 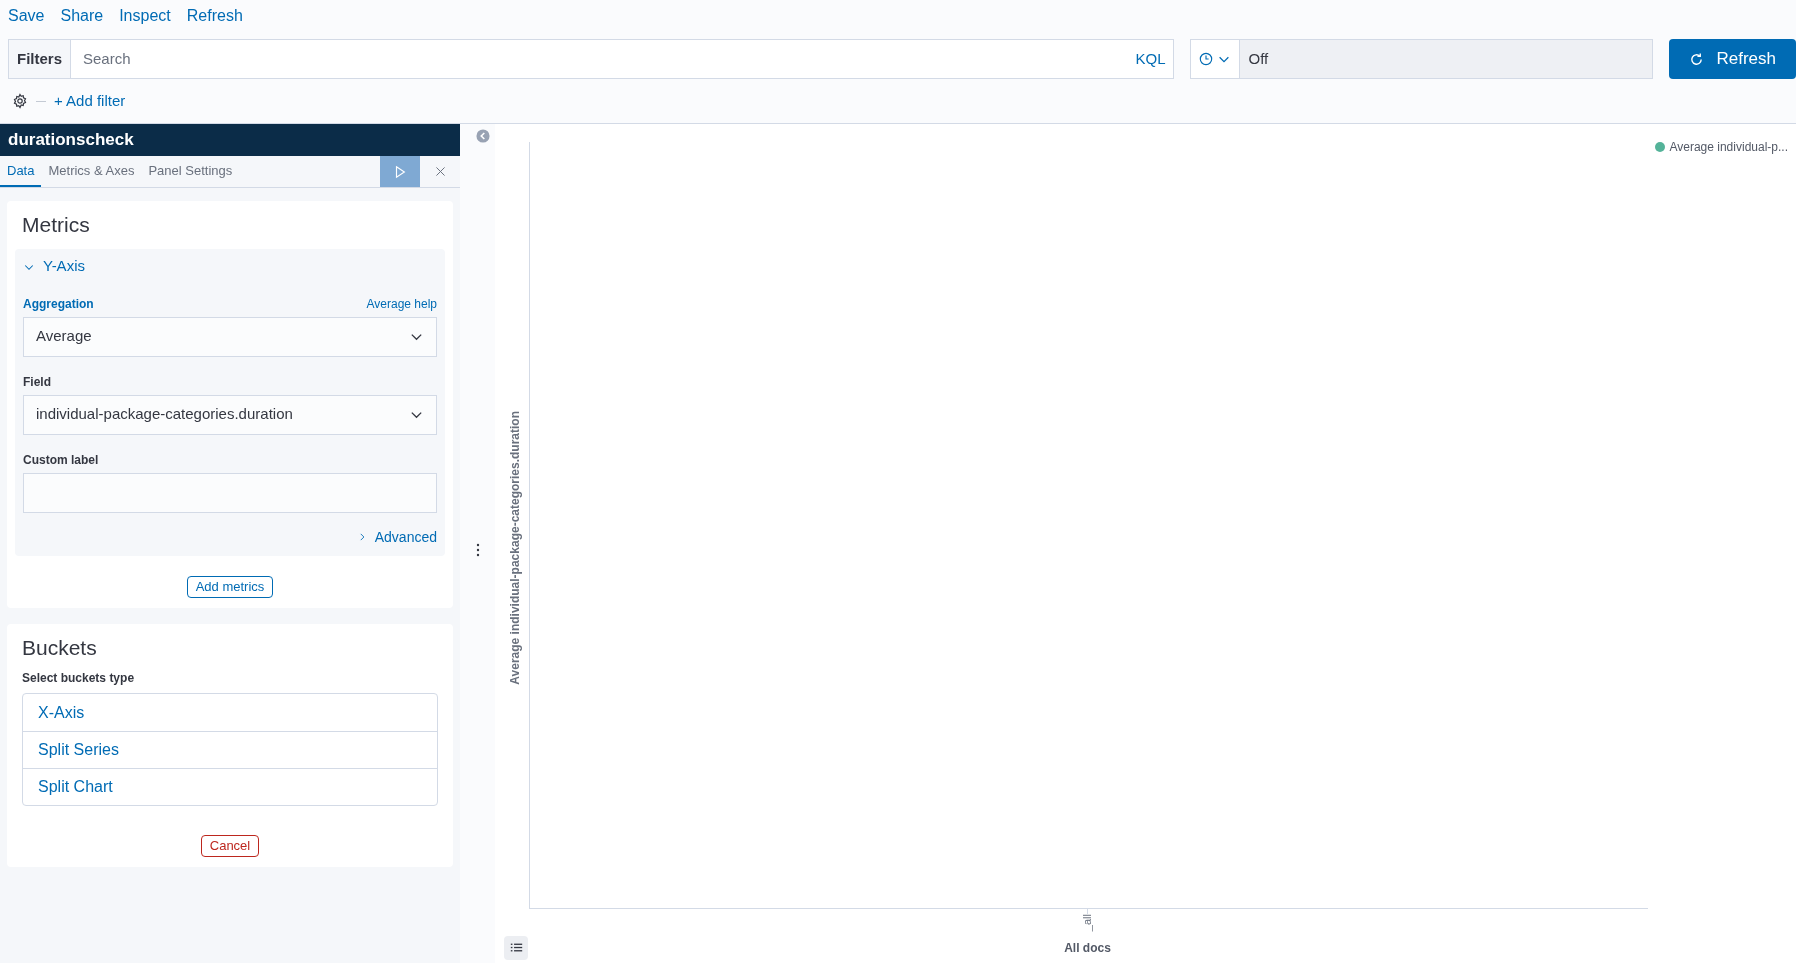 I want to click on bucket-type-option: Split Series, so click(x=230, y=749).